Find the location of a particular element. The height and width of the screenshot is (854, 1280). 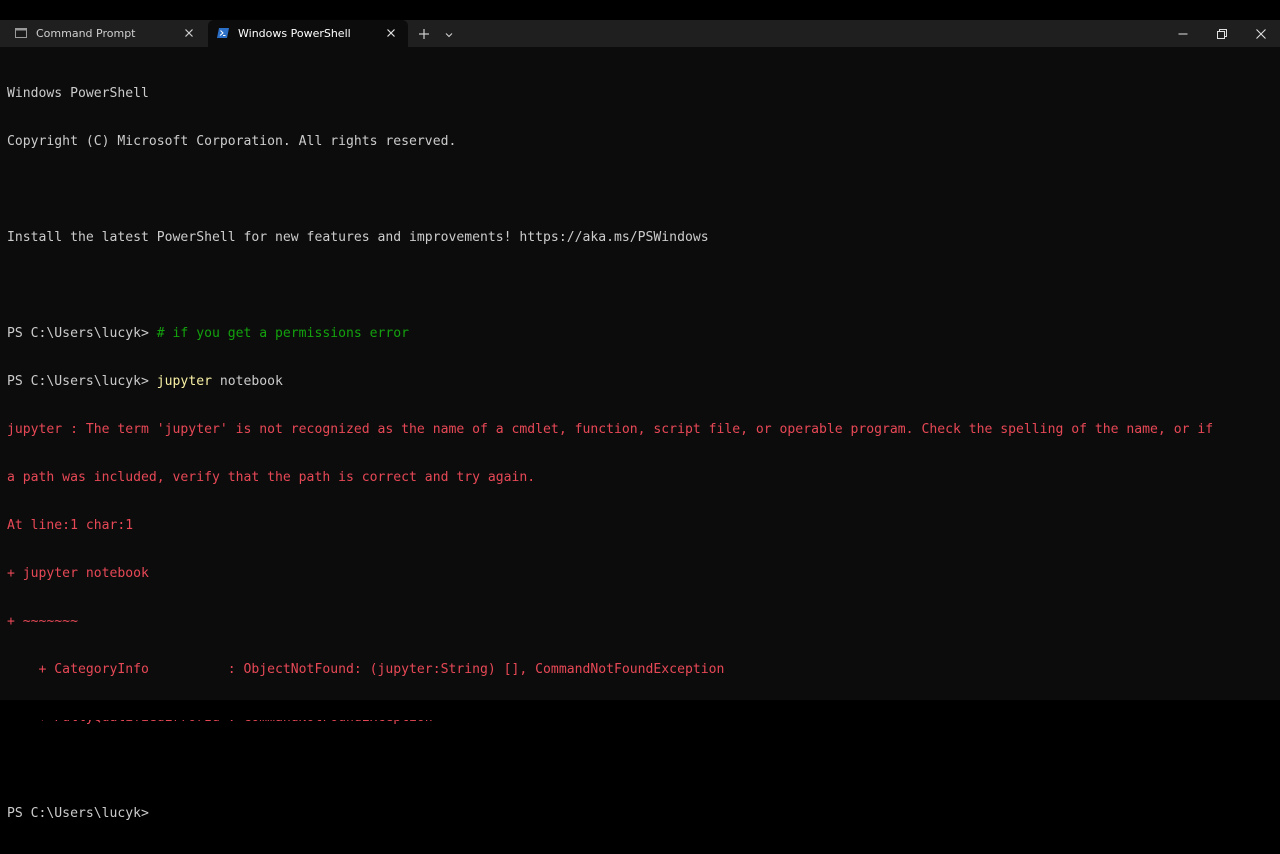

plus-icon is located at coordinates (424, 34).